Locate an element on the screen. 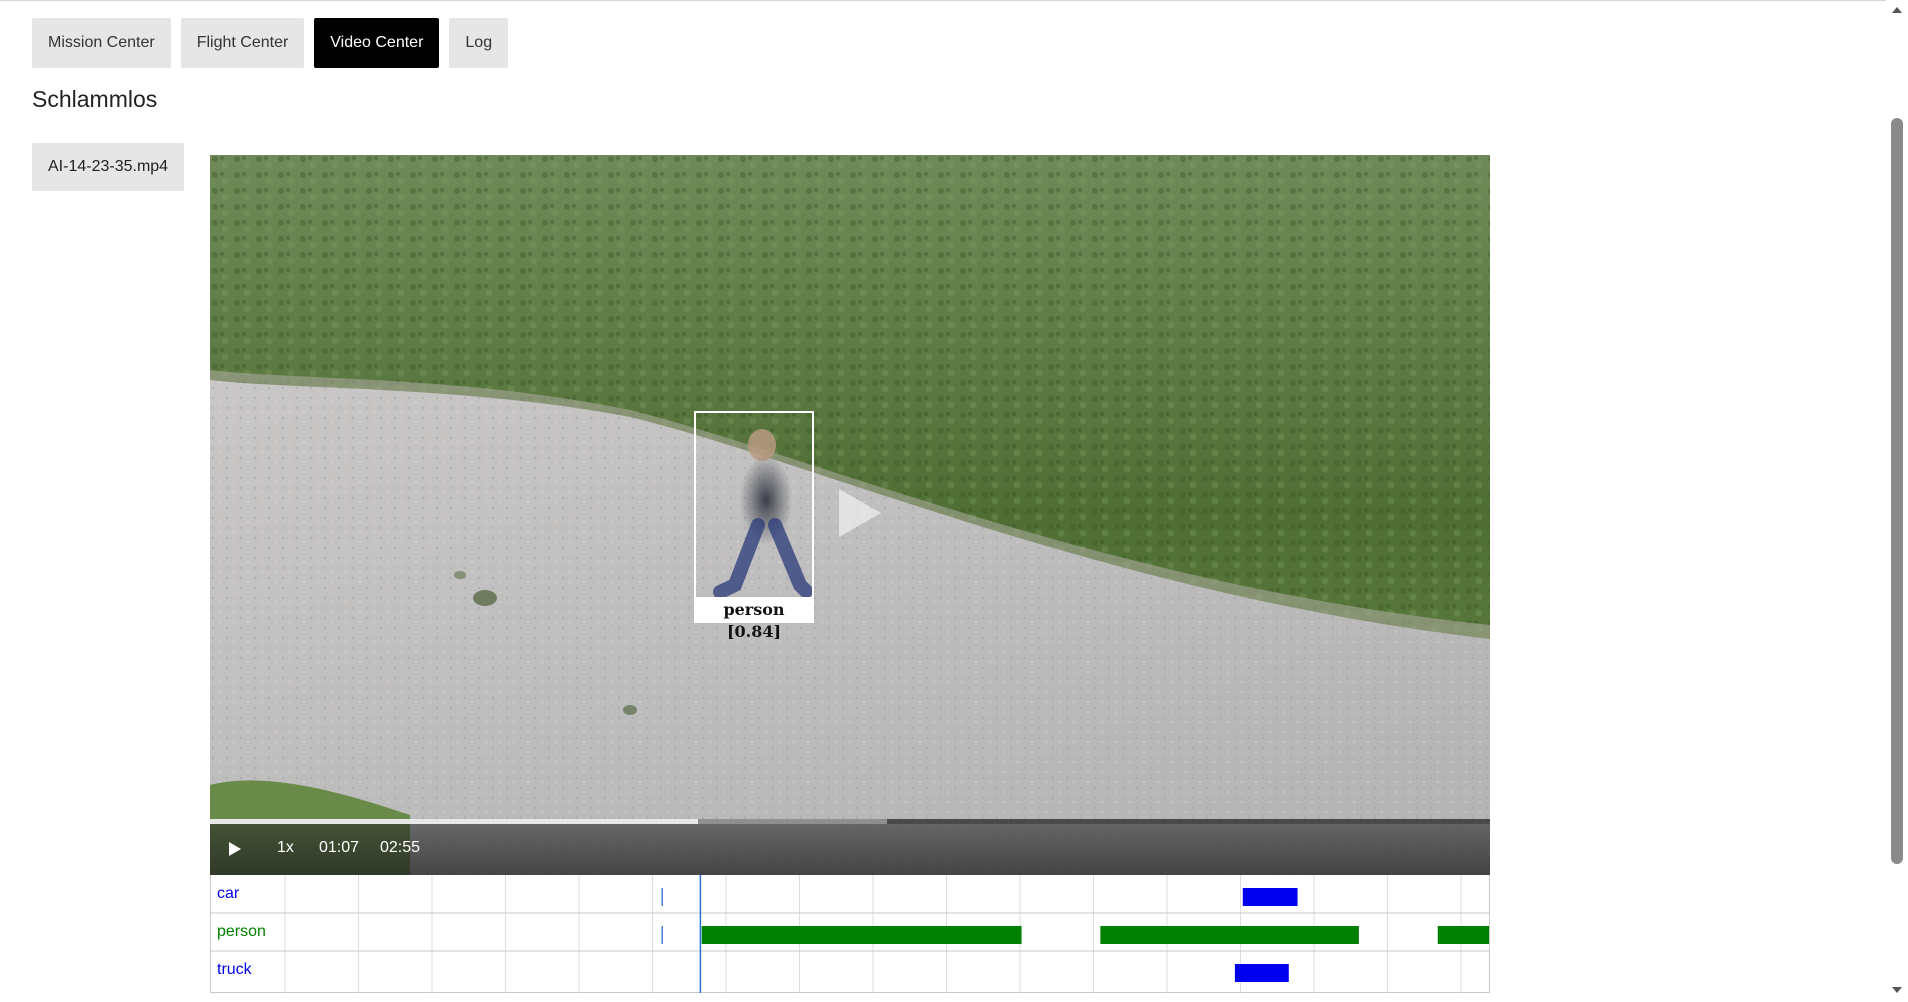 The height and width of the screenshot is (1002, 1908). seek-bar-played is located at coordinates (454, 821).